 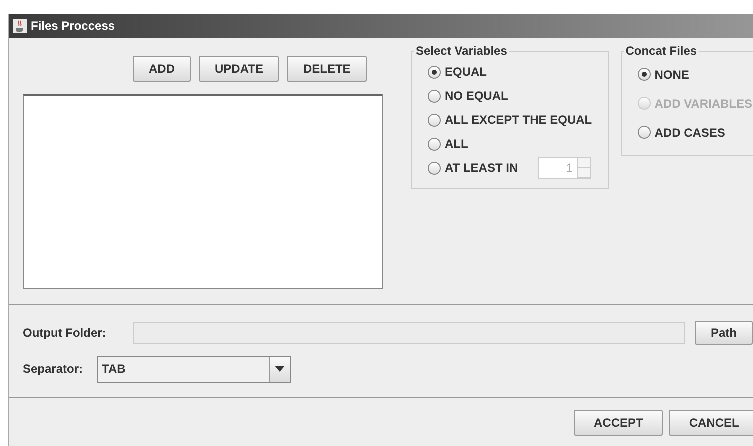 What do you see at coordinates (456, 144) in the screenshot?
I see `radio-label: ALL` at bounding box center [456, 144].